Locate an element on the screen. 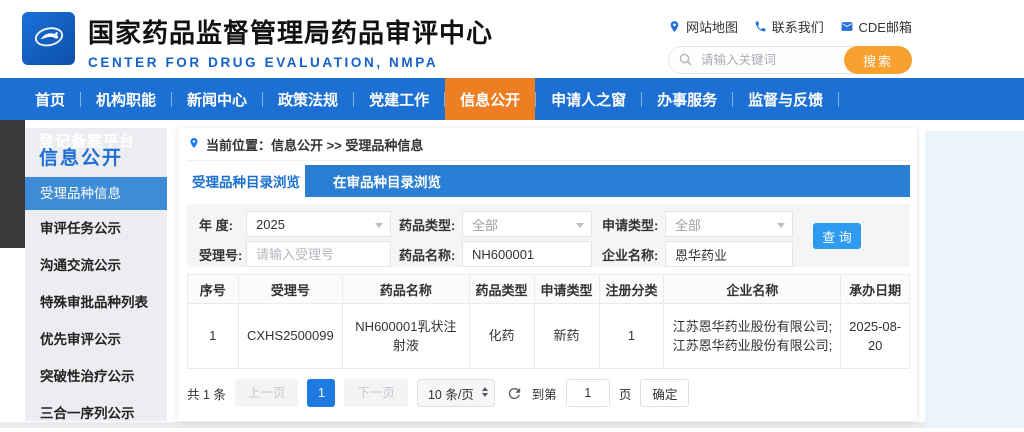 The width and height of the screenshot is (1024, 432). cell-drug-type: 化药 is located at coordinates (501, 336).